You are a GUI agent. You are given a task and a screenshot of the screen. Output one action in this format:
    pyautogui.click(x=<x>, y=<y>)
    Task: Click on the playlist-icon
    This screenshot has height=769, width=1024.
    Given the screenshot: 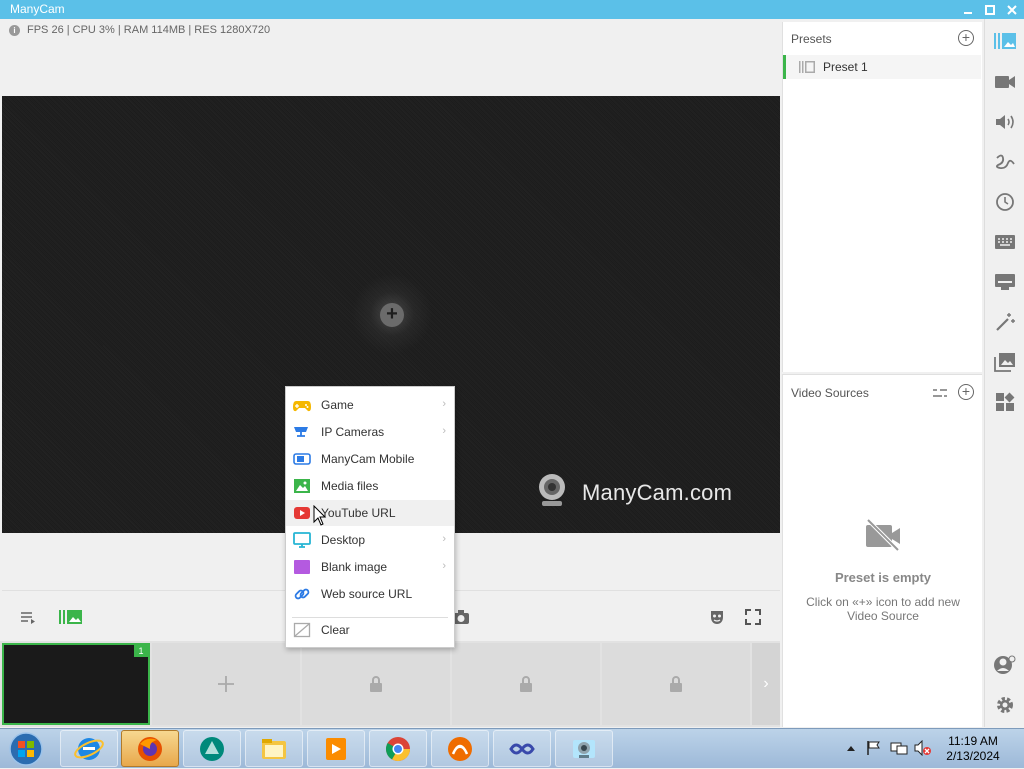 What is the action you would take?
    pyautogui.click(x=28, y=618)
    